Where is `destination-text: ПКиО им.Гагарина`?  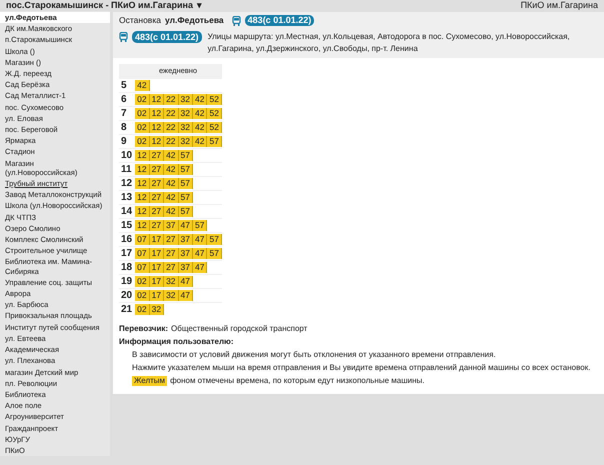 destination-text: ПКиО им.Гагарина is located at coordinates (559, 5).